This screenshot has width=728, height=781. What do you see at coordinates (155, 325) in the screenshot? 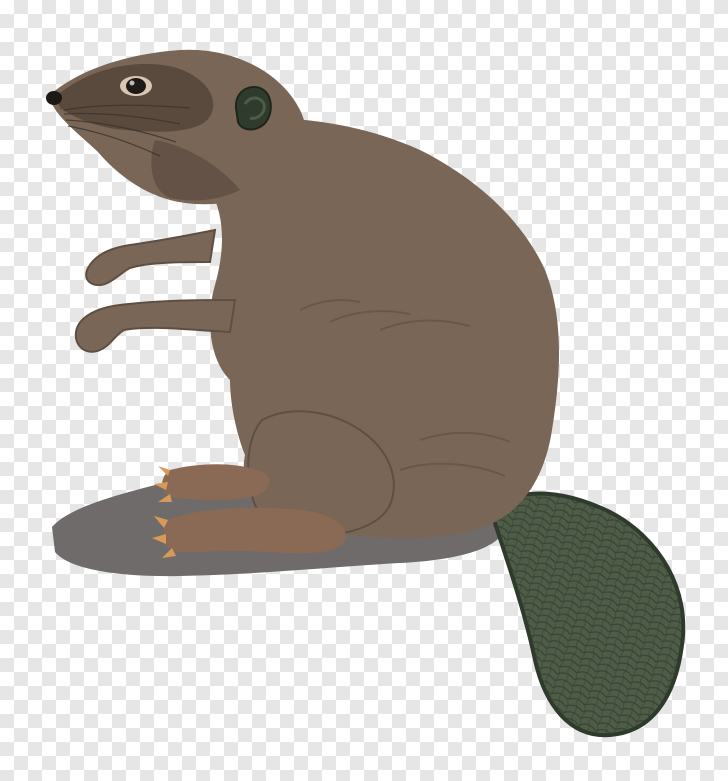
I see `front-arm-lower` at bounding box center [155, 325].